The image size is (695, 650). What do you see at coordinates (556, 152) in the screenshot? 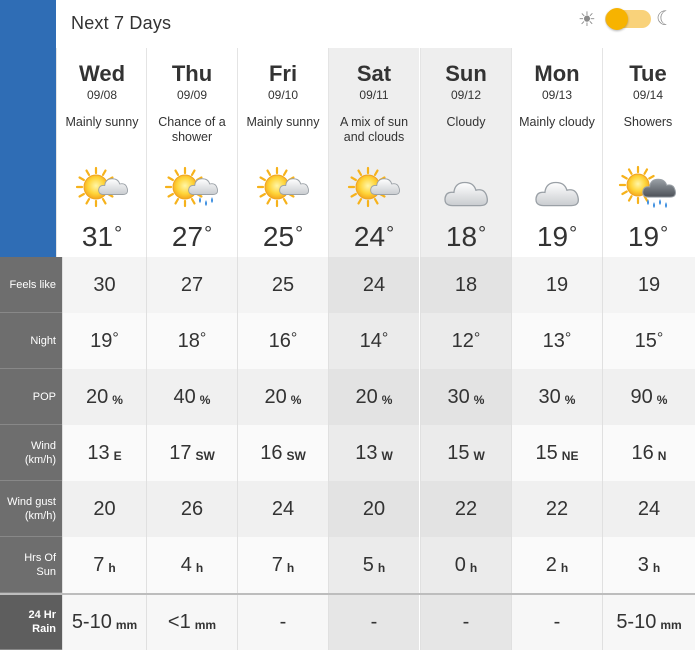
I see `day-header-mon: Mon 09/13 Mainly cloudy 19°` at bounding box center [556, 152].